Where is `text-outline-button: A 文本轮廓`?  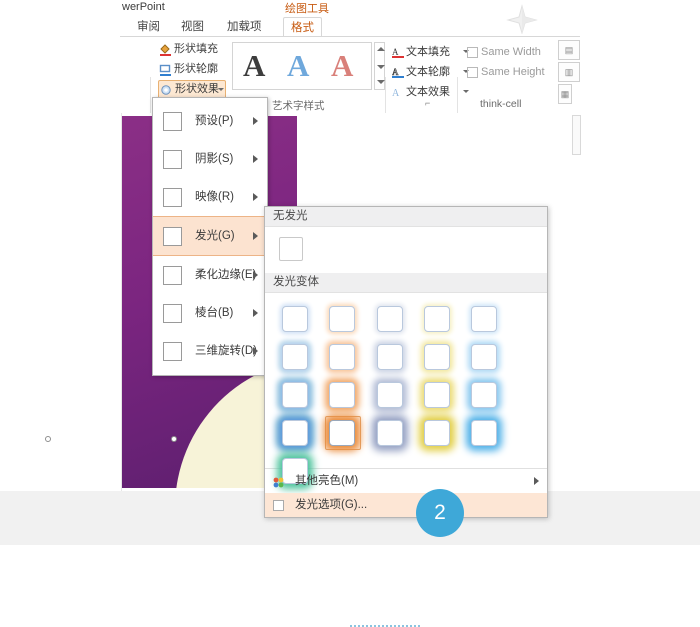 text-outline-button: A 文本轮廓 is located at coordinates (430, 72).